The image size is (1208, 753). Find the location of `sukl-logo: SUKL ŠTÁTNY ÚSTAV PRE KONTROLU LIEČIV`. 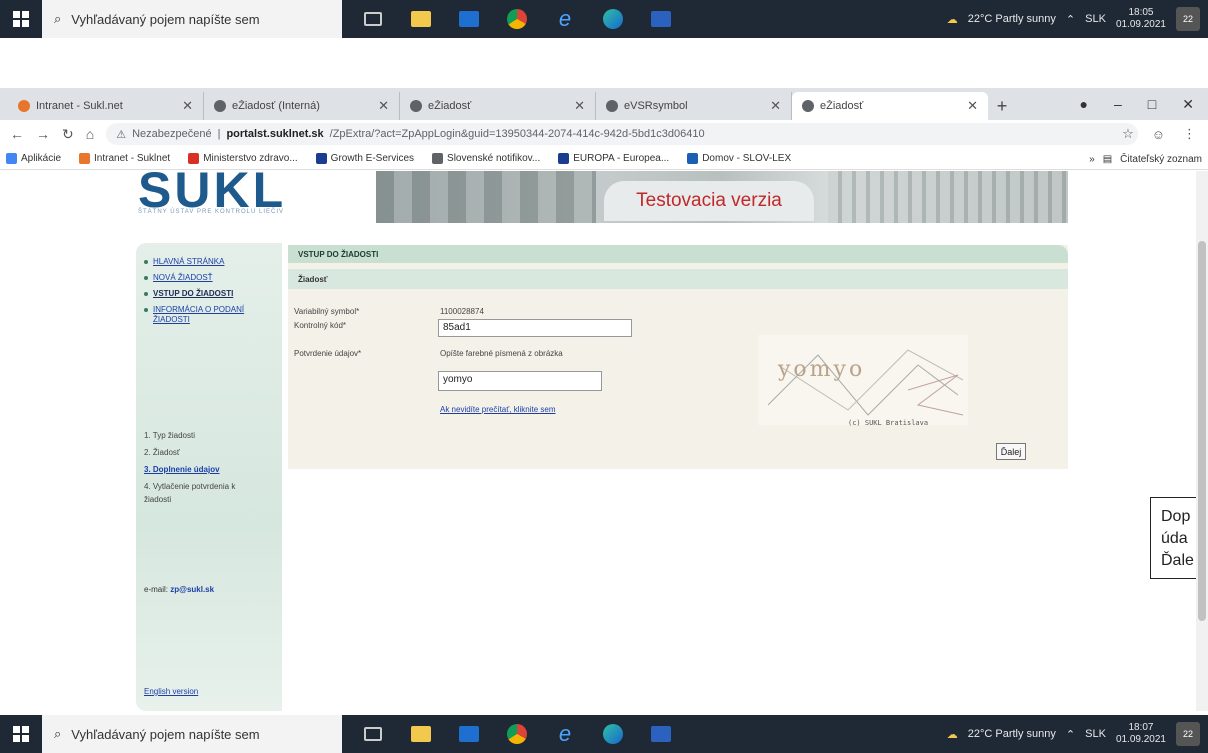

sukl-logo: SUKL ŠTÁTNY ÚSTAV PRE KONTROLU LIEČIV is located at coordinates (253, 198).